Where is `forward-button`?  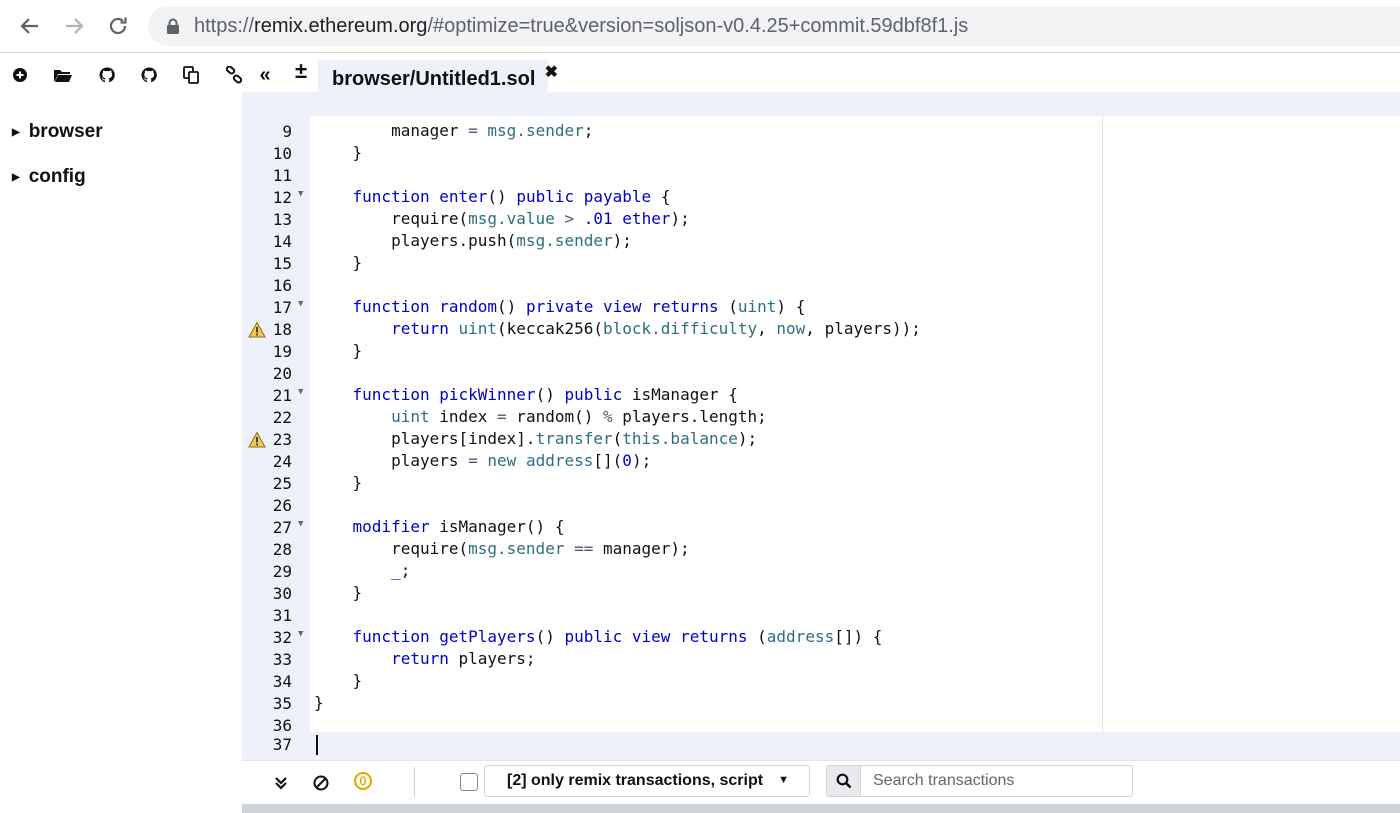
forward-button is located at coordinates (74, 26).